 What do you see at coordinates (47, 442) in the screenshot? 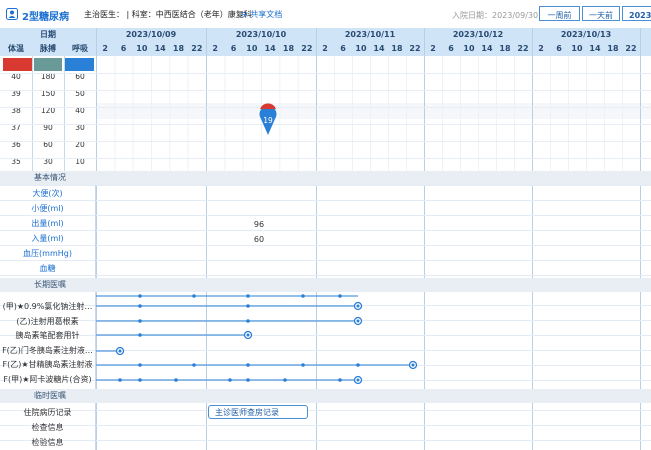
I see `temp-row-label: 检验信息` at bounding box center [47, 442].